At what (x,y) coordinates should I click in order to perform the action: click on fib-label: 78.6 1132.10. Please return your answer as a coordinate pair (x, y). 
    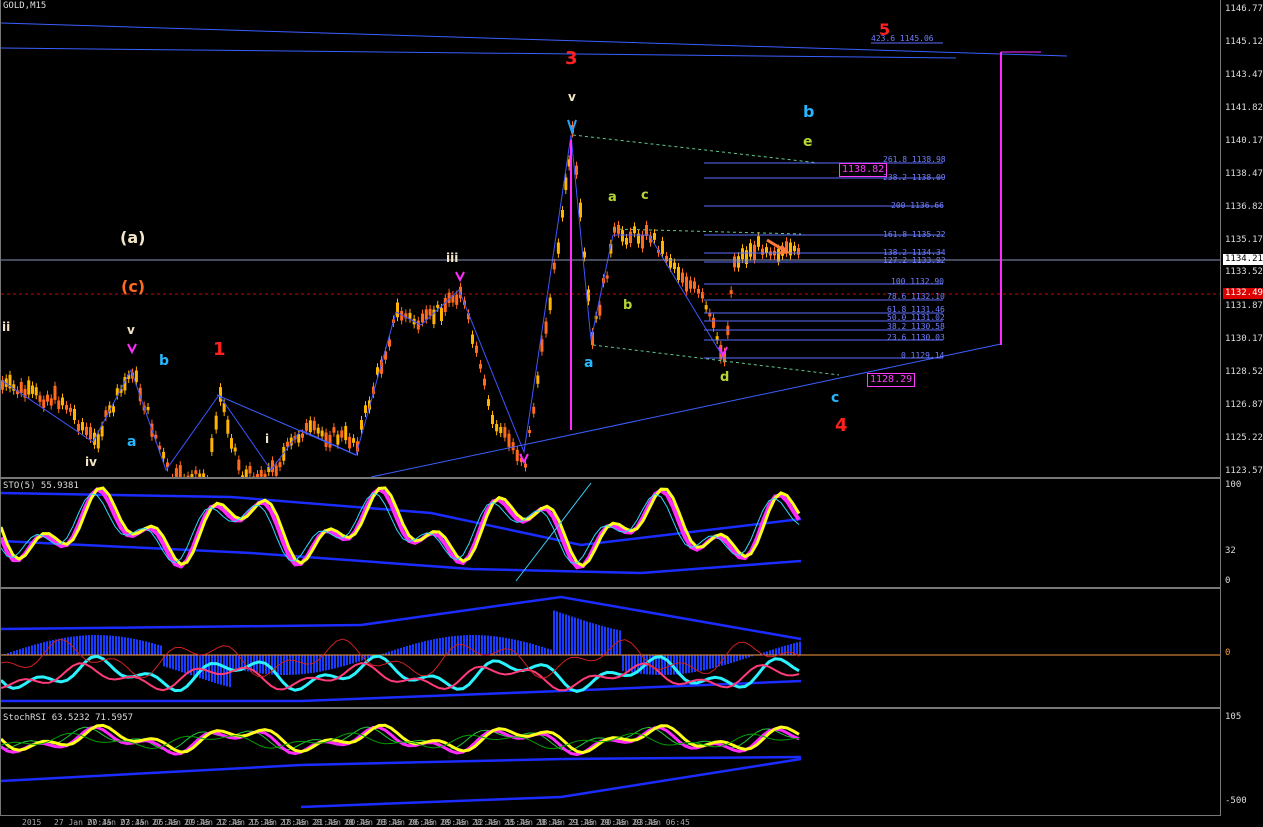
    Looking at the image, I should click on (916, 296).